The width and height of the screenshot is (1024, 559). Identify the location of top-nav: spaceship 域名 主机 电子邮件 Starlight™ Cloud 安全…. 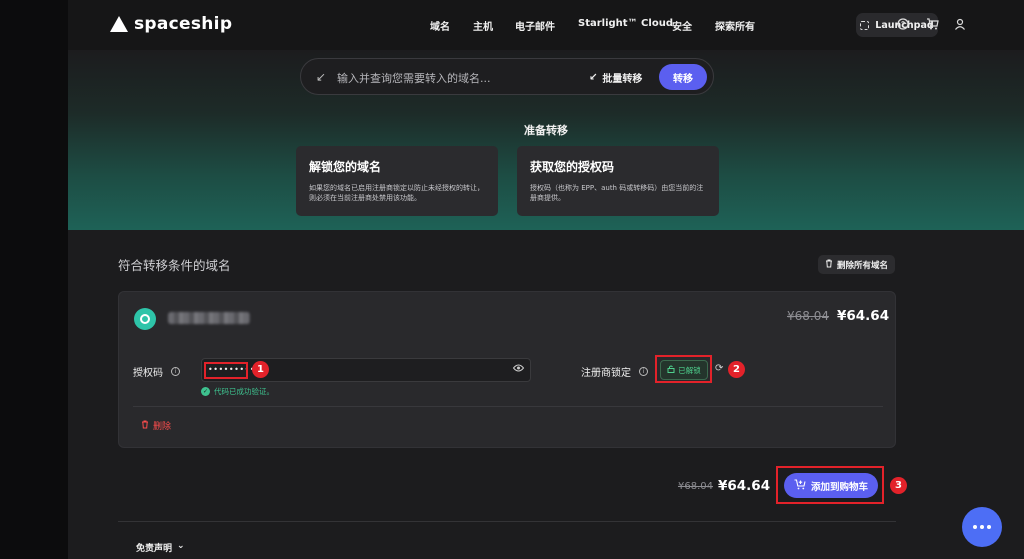
(546, 25).